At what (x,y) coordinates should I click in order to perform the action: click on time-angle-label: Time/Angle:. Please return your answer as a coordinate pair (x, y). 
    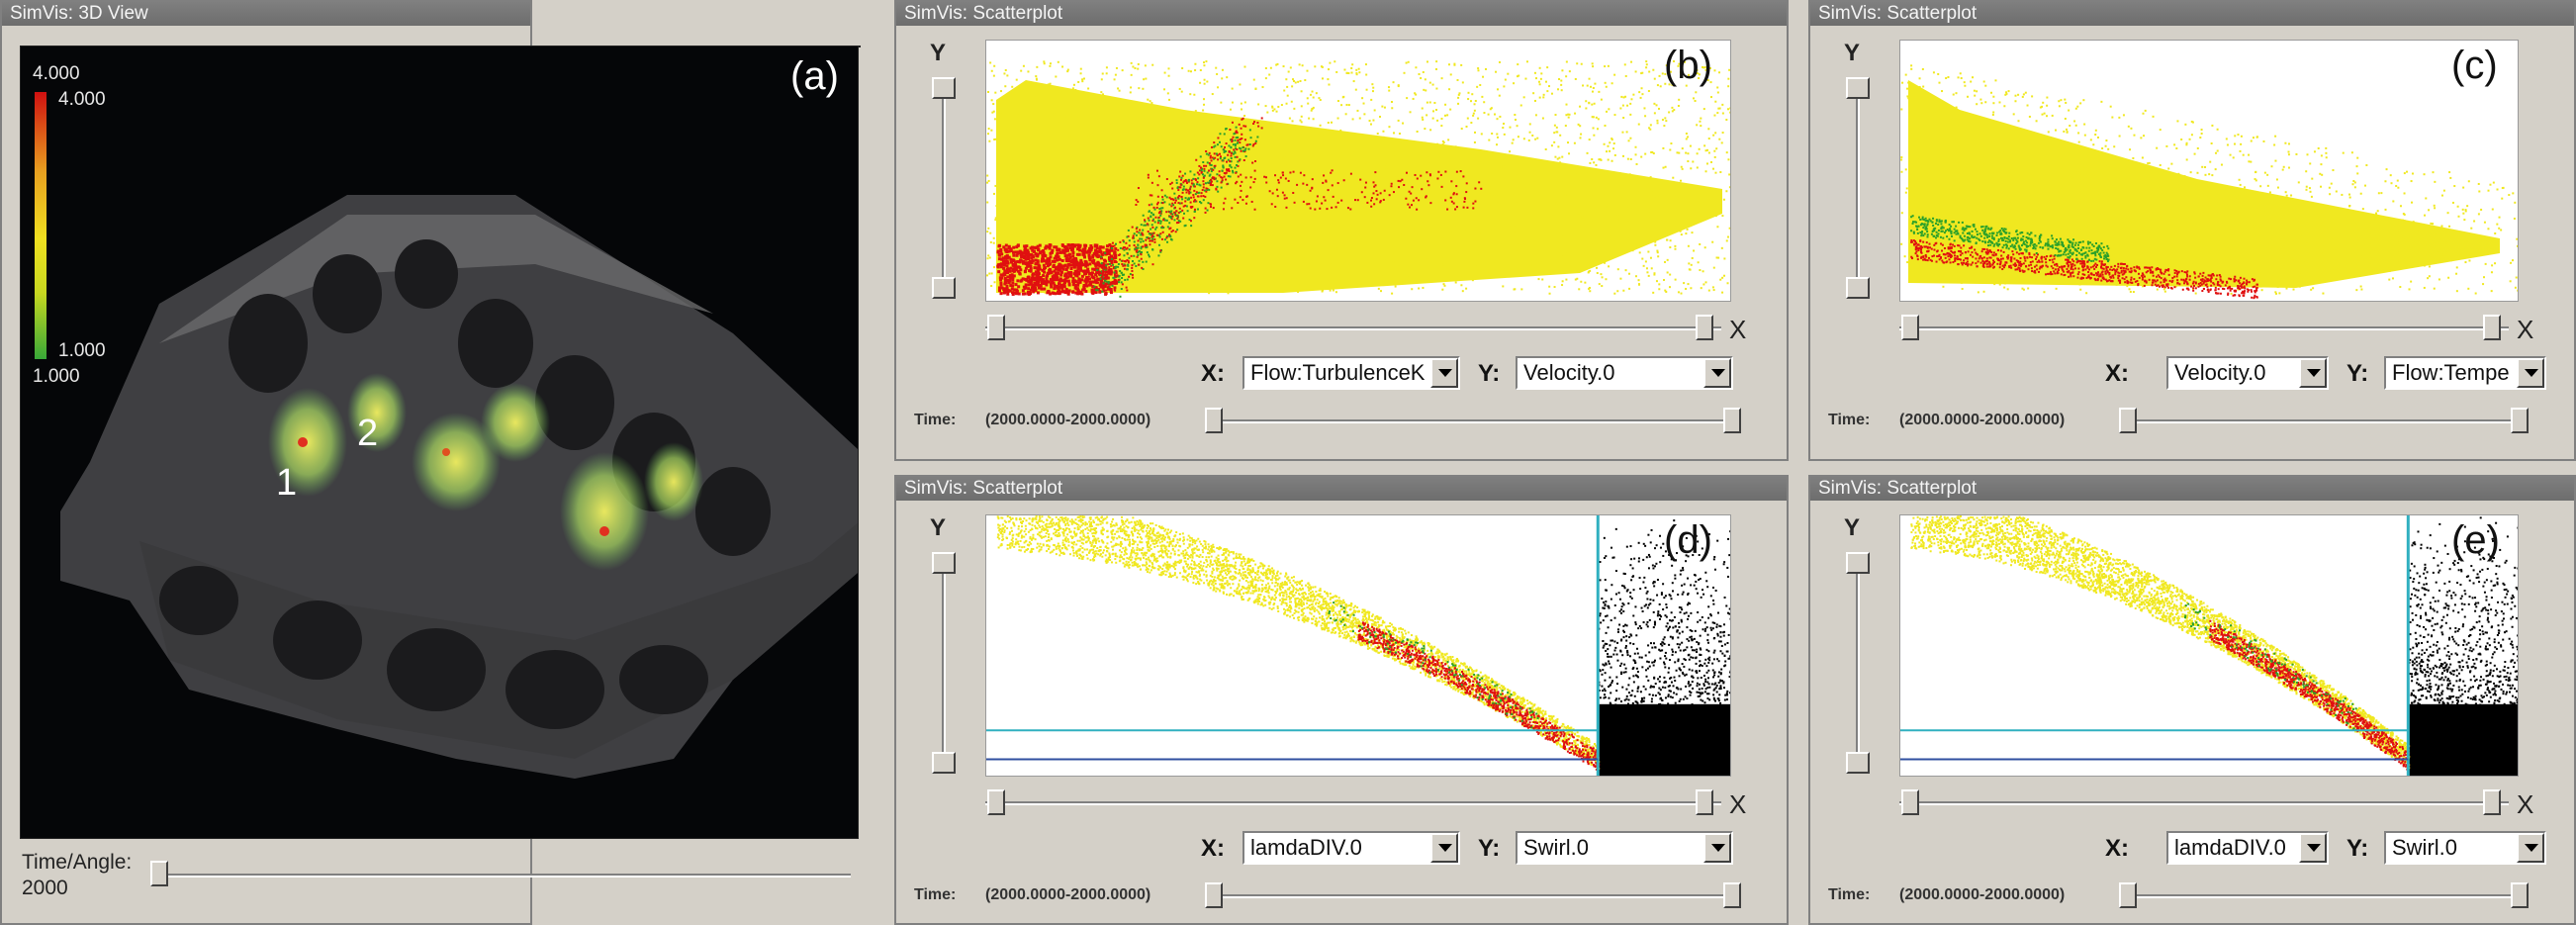
    Looking at the image, I should click on (77, 862).